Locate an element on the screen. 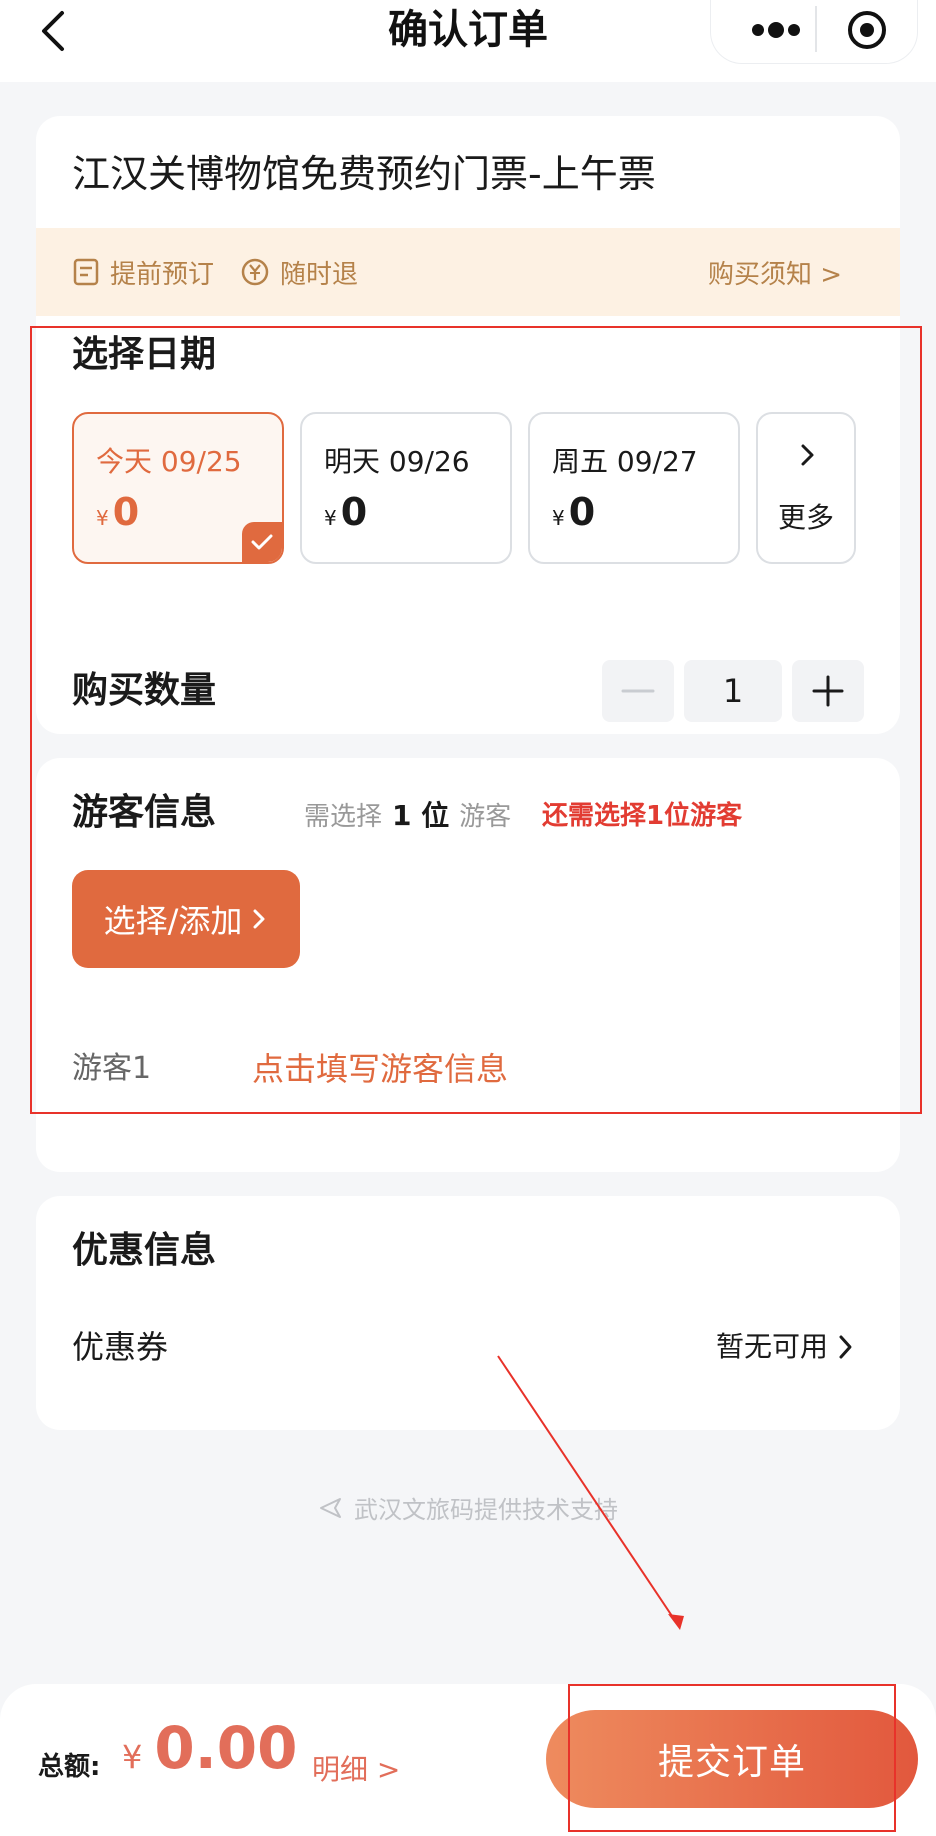 This screenshot has width=936, height=1836. product-title: 江汉关博物馆免费预约门票-上午票 is located at coordinates (364, 174).